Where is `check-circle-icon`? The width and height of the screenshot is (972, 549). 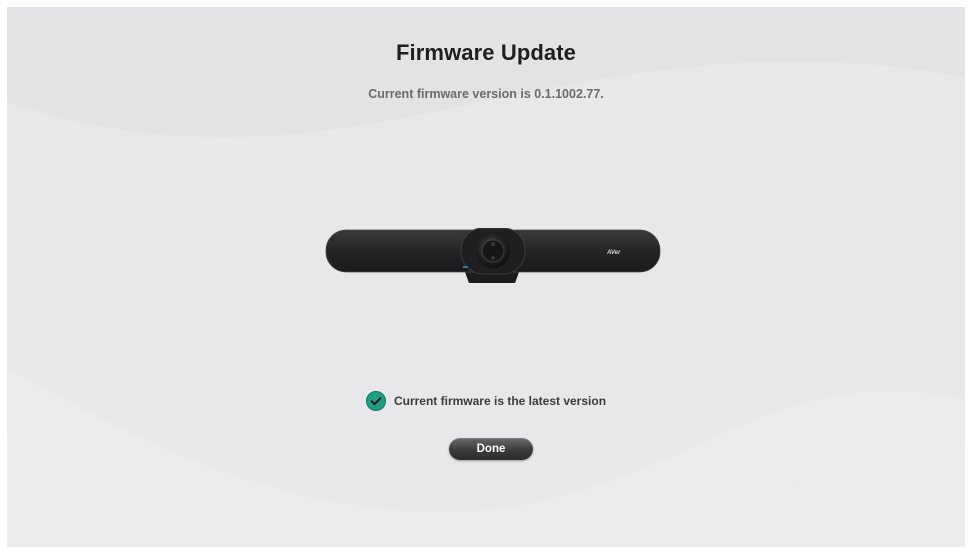 check-circle-icon is located at coordinates (375, 401).